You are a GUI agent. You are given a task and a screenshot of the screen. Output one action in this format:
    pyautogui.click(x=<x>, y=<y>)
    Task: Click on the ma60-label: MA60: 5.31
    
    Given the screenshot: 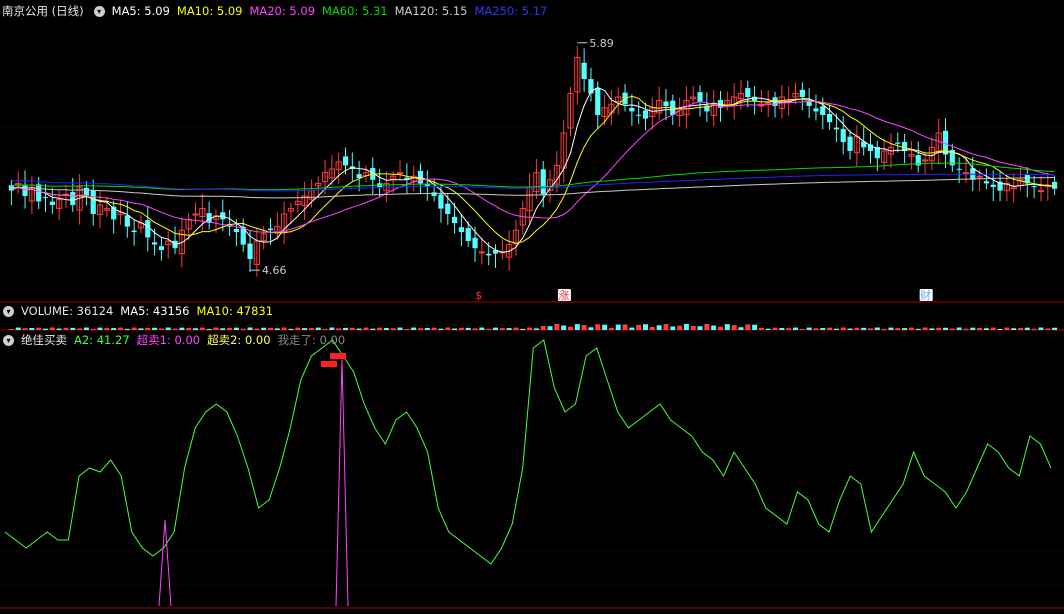 What is the action you would take?
    pyautogui.click(x=355, y=11)
    